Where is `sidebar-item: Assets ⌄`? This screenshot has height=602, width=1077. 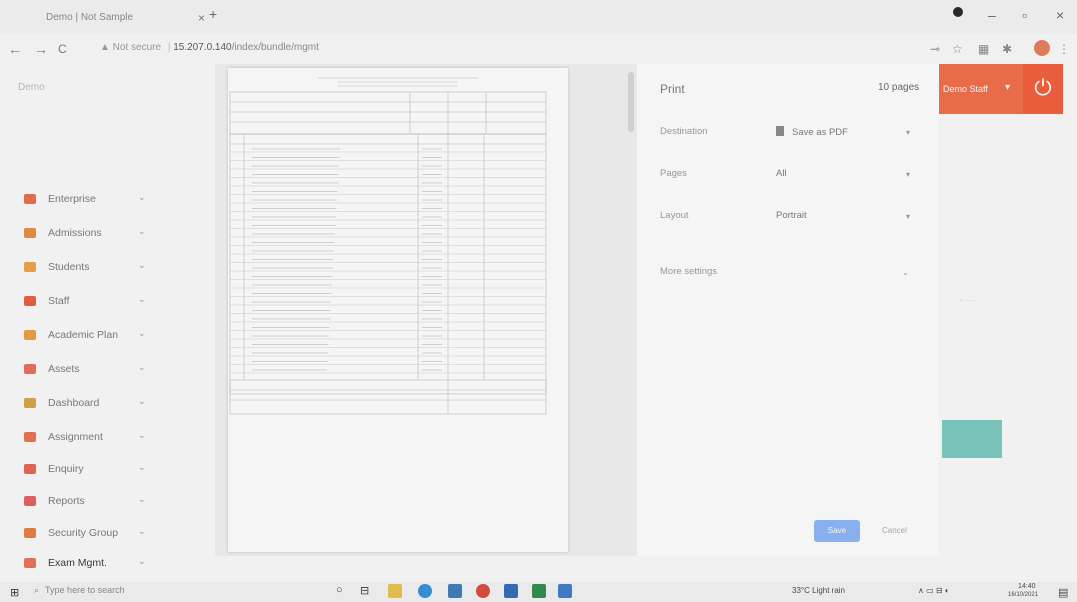
sidebar-item: Assets ⌄ is located at coordinates (94, 372).